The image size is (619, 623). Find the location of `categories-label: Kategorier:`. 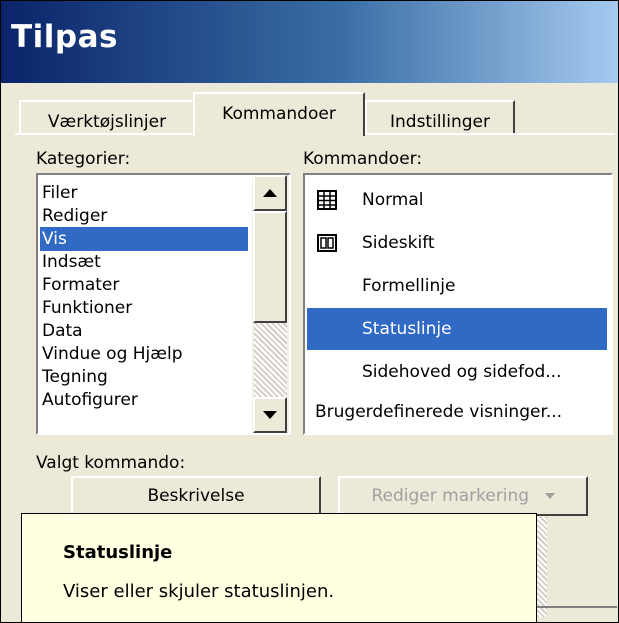

categories-label: Kategorier: is located at coordinates (83, 159).